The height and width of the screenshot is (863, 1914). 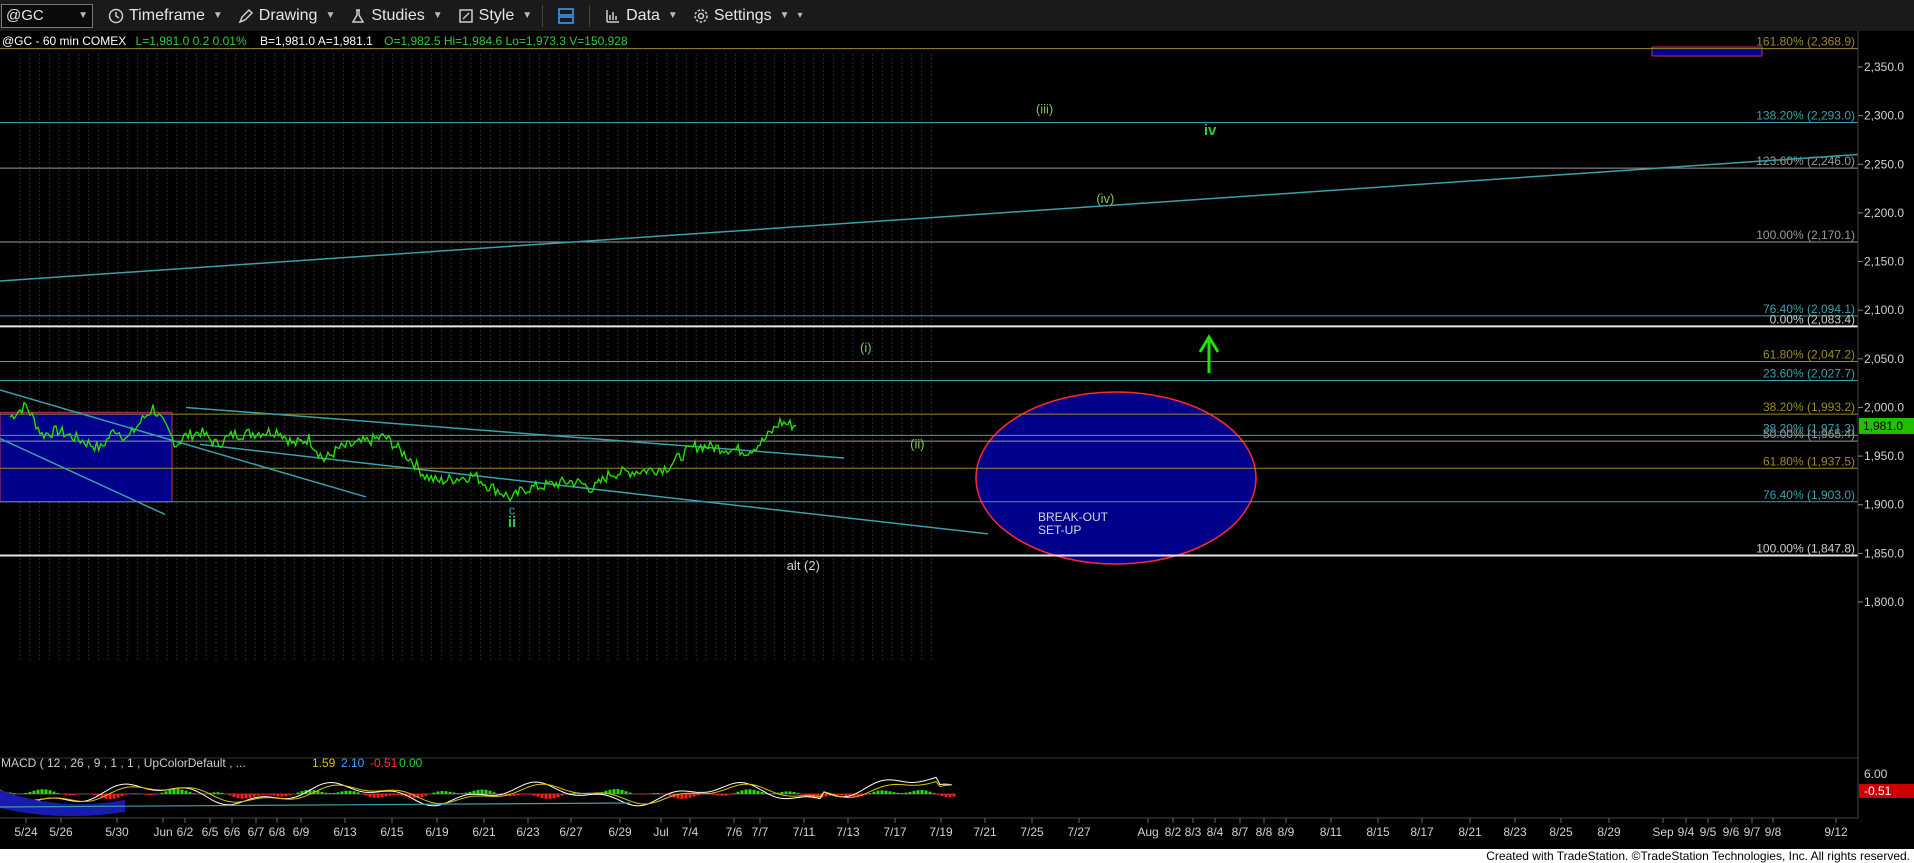 What do you see at coordinates (1812, 319) in the screenshot?
I see `fib-label: 0.00% (2,083.4)` at bounding box center [1812, 319].